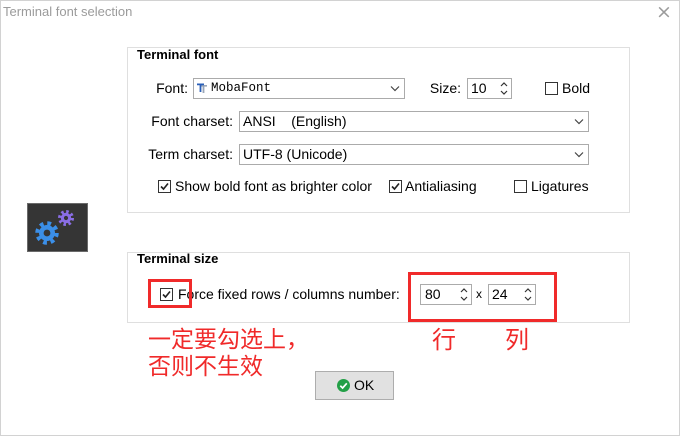 The image size is (680, 436). I want to click on annotation-first-value-label: 行, so click(444, 340).